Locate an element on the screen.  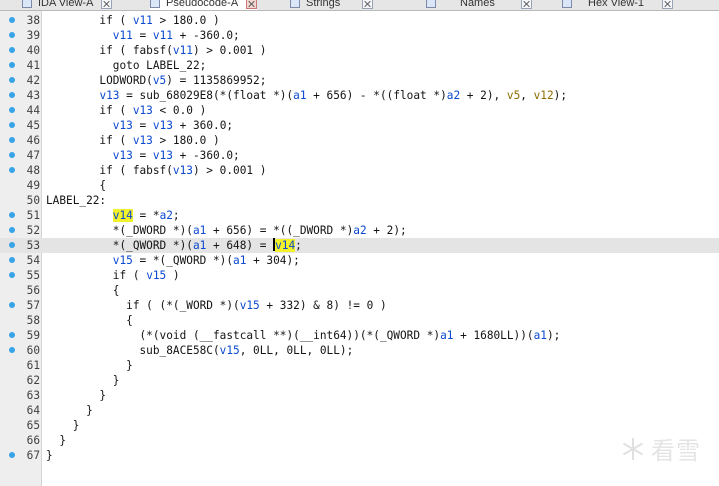
code-line: 42 LODWORD(v5) = 1135869952; is located at coordinates (359, 80).